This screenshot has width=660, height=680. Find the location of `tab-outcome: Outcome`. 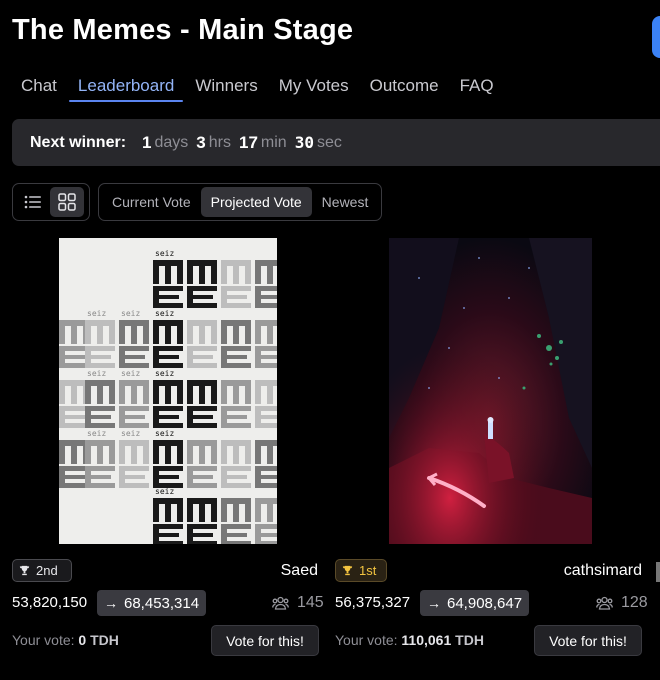

tab-outcome: Outcome is located at coordinates (404, 86).